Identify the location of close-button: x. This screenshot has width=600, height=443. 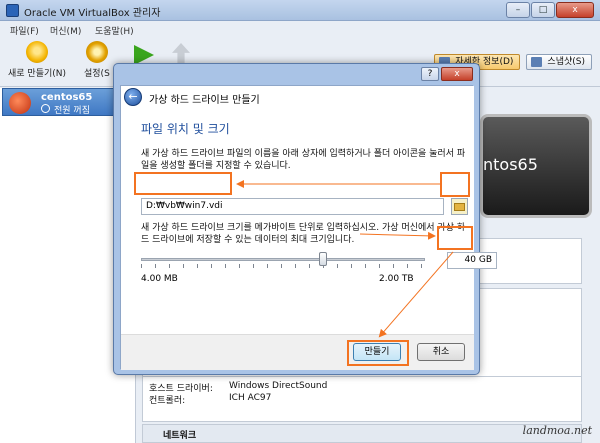
(575, 10).